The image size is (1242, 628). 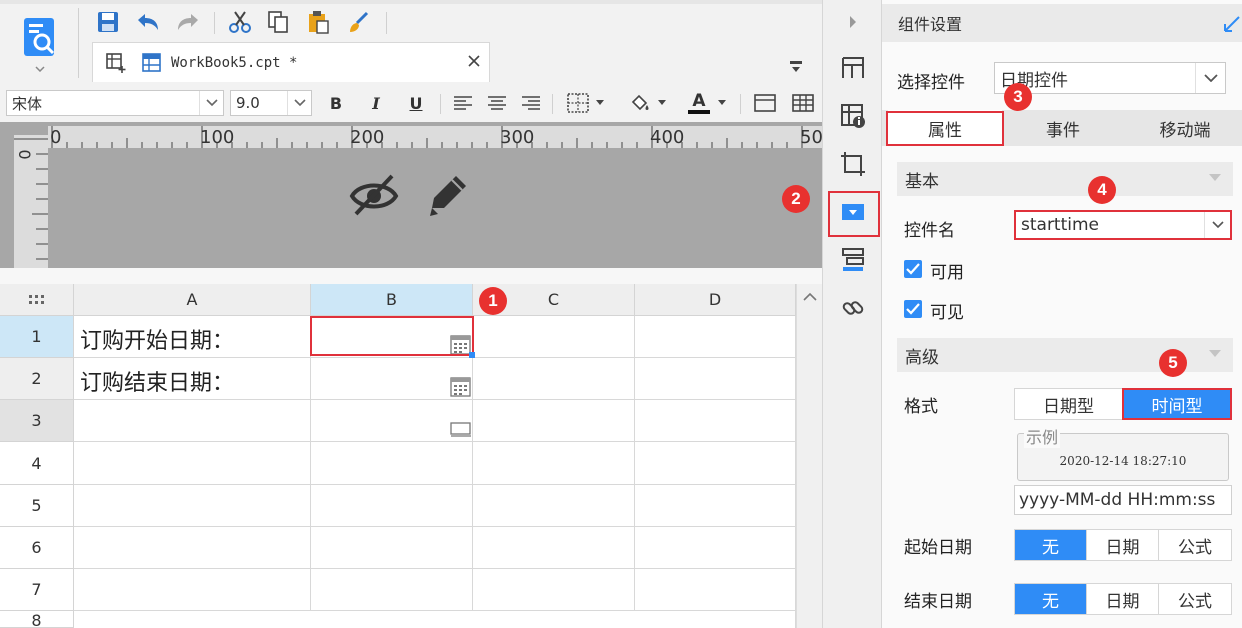 I want to click on template-menu-button, so click(x=40, y=44).